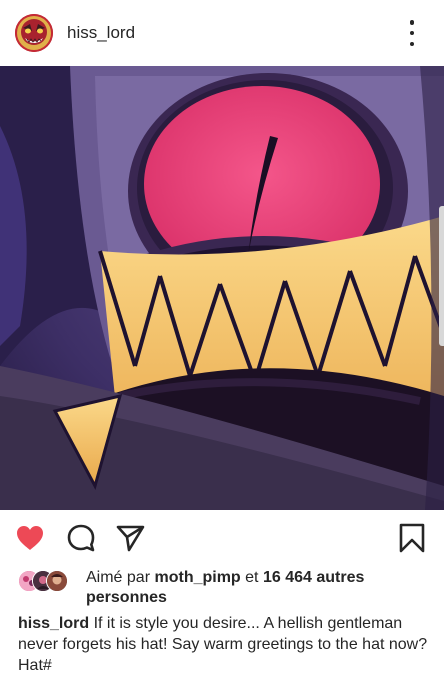 The width and height of the screenshot is (444, 680). I want to click on share-button, so click(130, 538).